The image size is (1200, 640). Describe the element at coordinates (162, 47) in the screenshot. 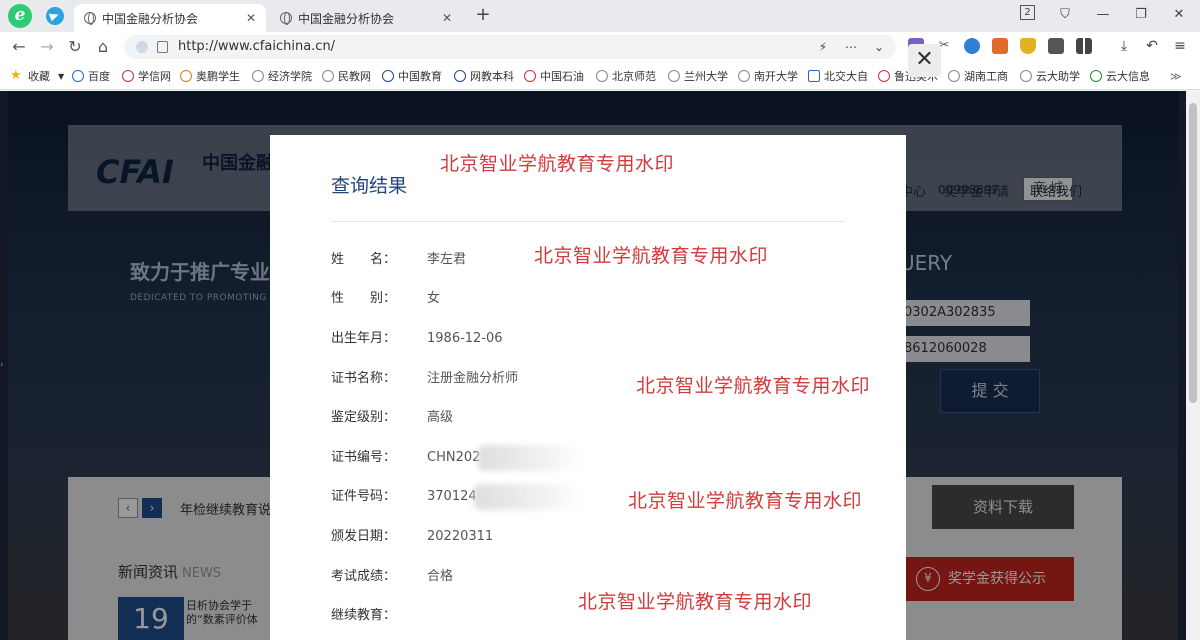

I see `insecure-lock-icon` at that location.